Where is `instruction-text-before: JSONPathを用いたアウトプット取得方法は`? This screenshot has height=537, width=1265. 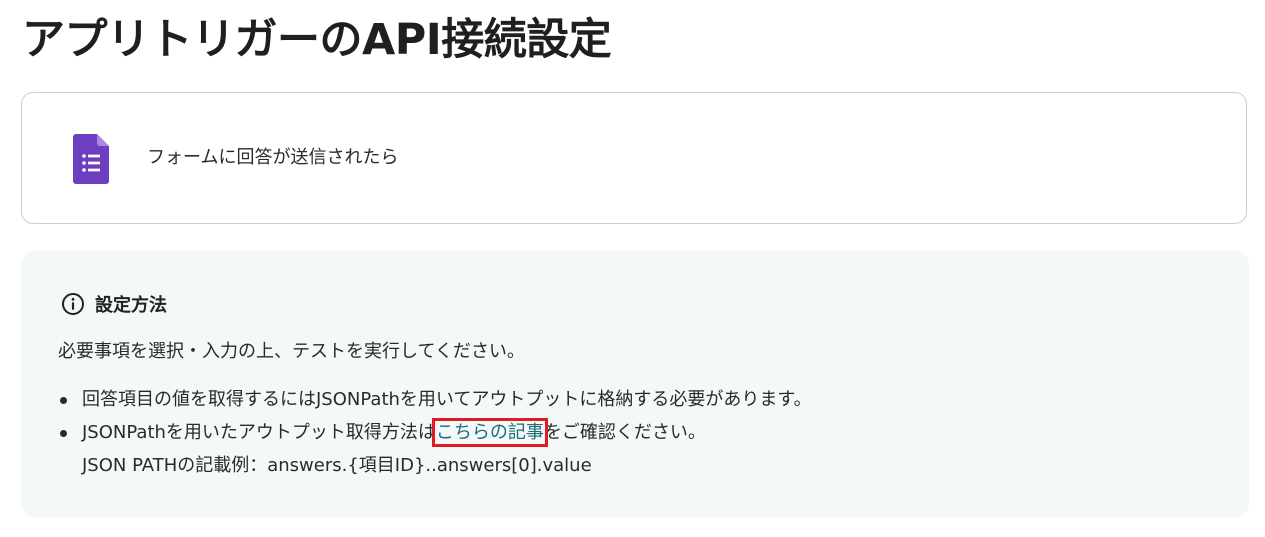 instruction-text-before: JSONPathを用いたアウトプット取得方法は is located at coordinates (259, 432).